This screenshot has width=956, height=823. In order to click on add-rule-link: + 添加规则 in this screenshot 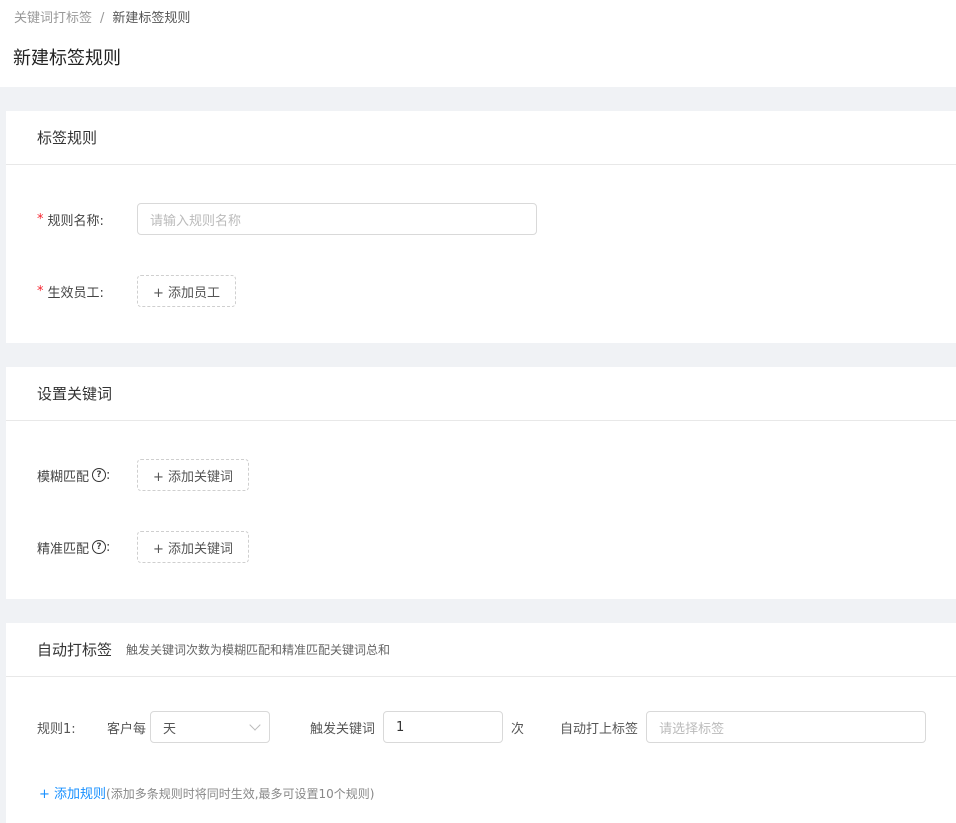, I will do `click(72, 794)`.